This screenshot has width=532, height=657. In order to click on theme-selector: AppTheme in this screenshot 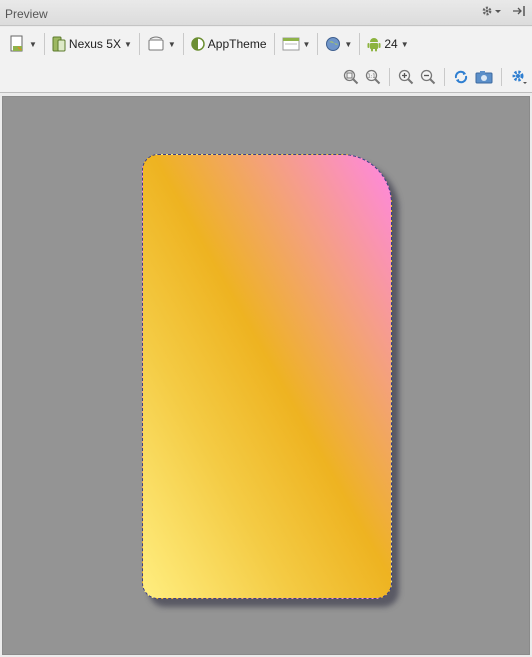, I will do `click(229, 44)`.